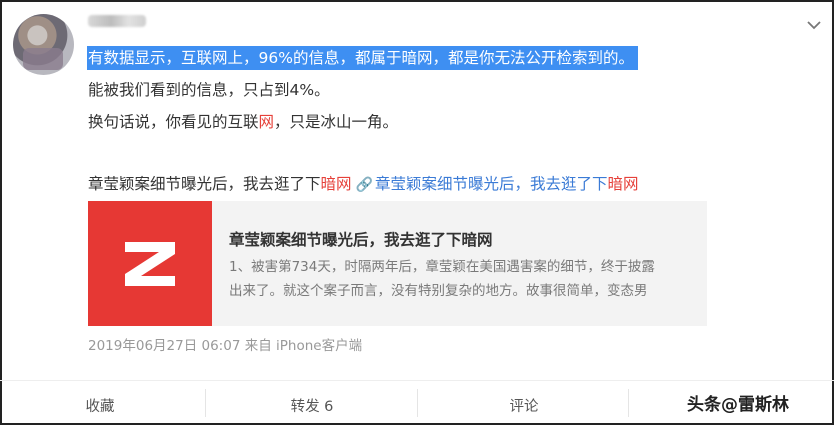 The width and height of the screenshot is (834, 425). I want to click on text-line-3: 换句话说，你看见的互联网，只是冰山一角。, so click(448, 122).